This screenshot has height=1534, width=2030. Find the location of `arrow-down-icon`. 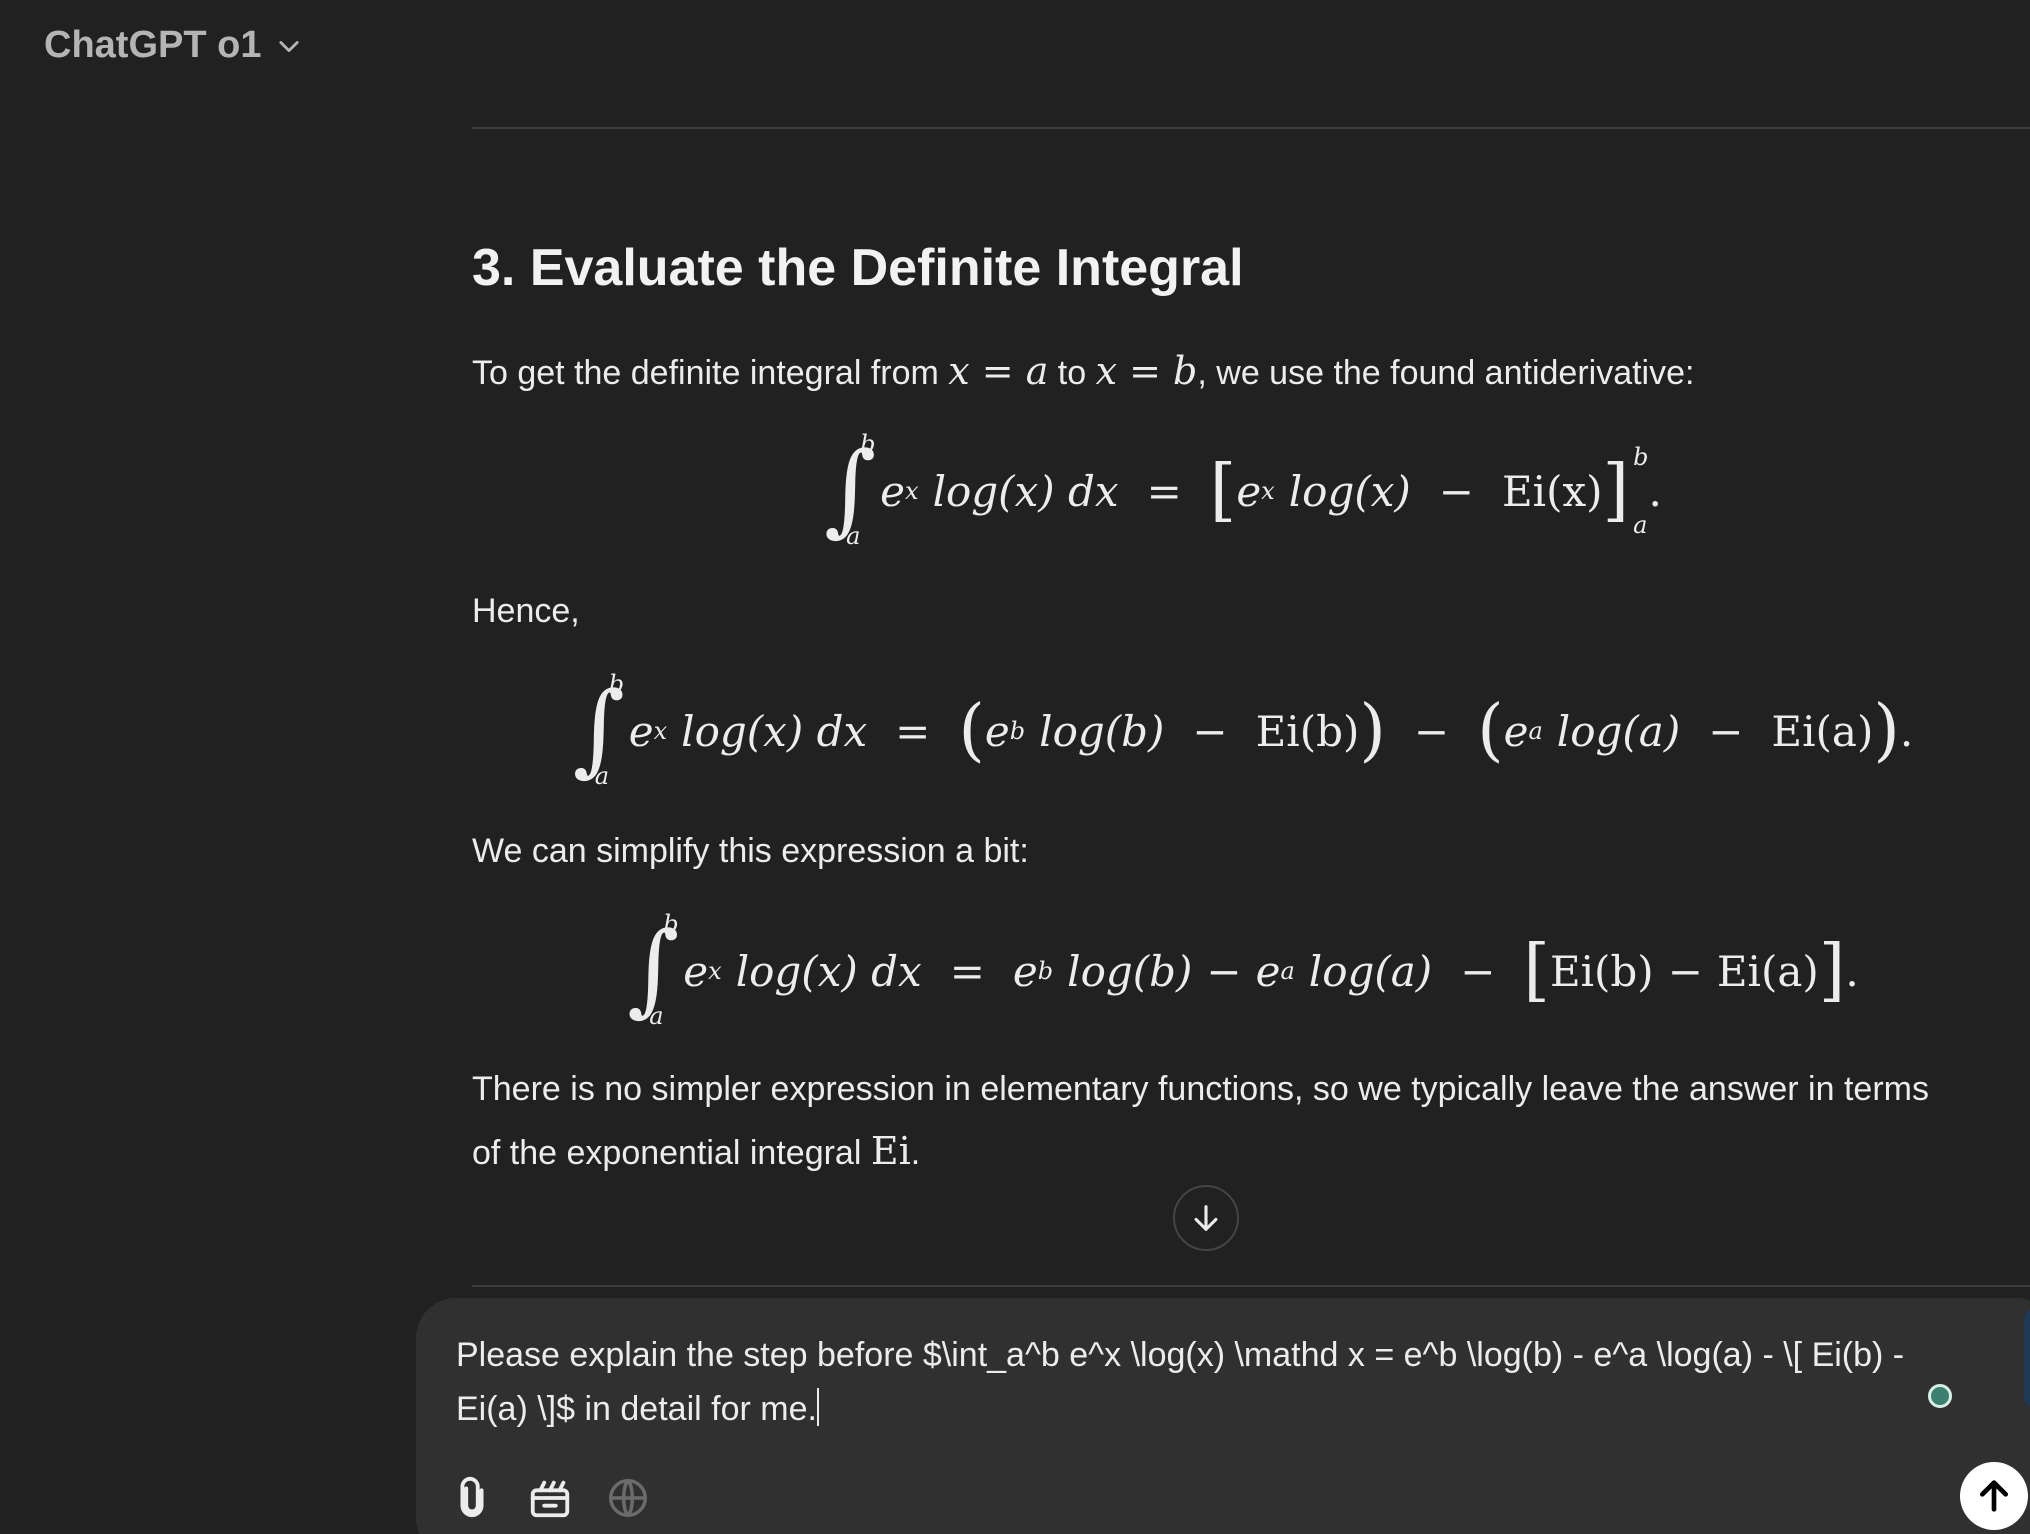

arrow-down-icon is located at coordinates (1206, 1218).